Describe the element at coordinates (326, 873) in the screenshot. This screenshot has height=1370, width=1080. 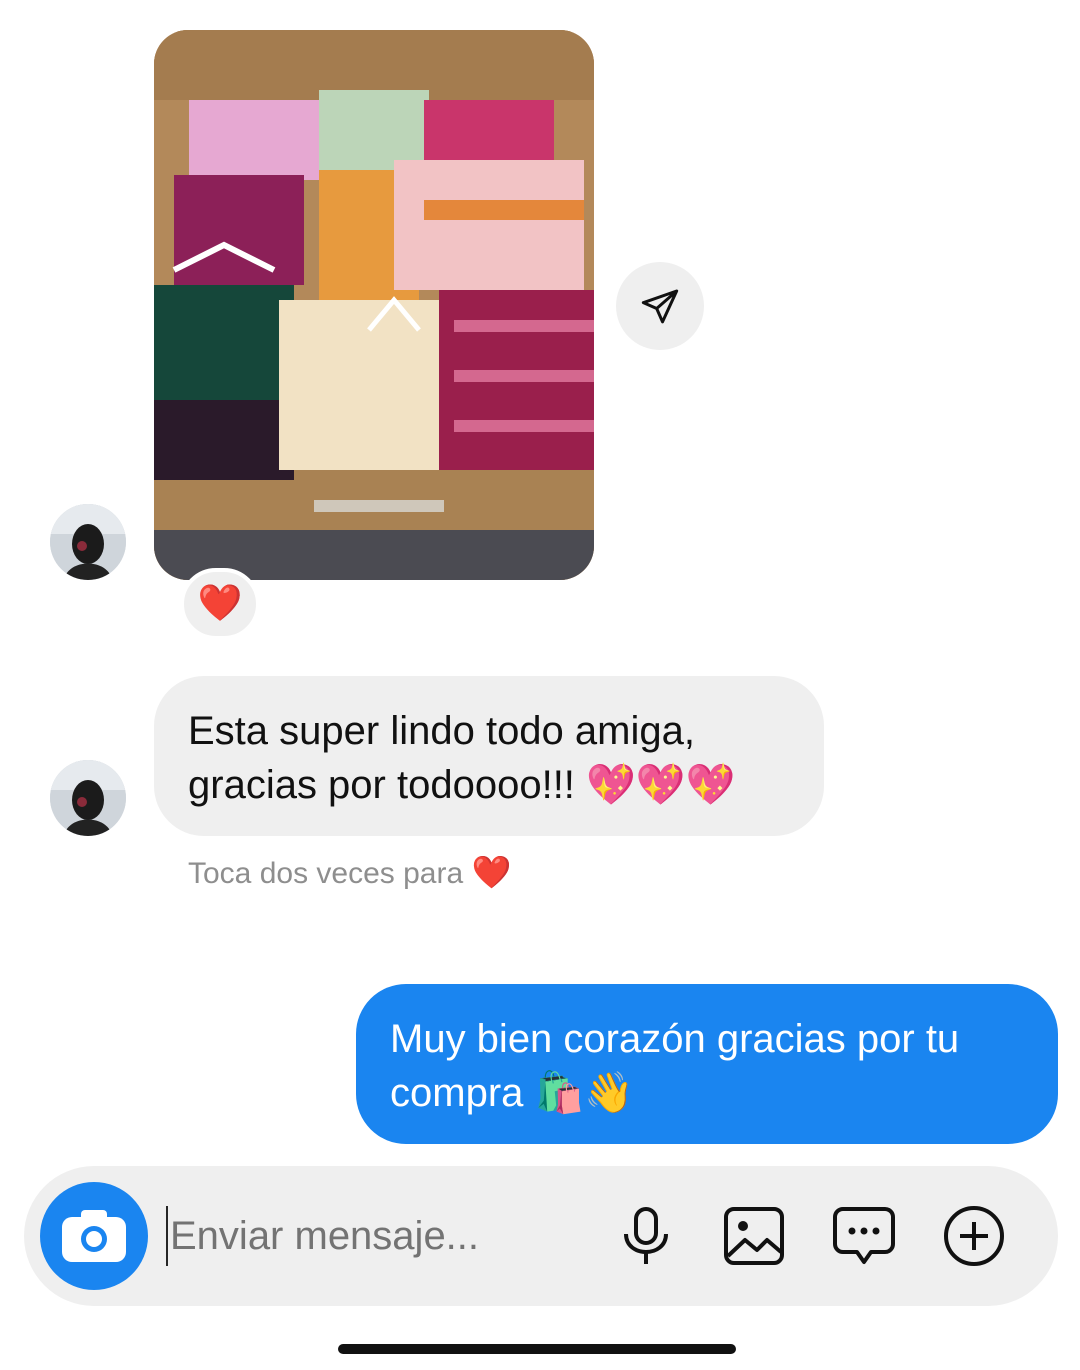
I see `double-tap-hint-text: Toca dos veces para` at that location.